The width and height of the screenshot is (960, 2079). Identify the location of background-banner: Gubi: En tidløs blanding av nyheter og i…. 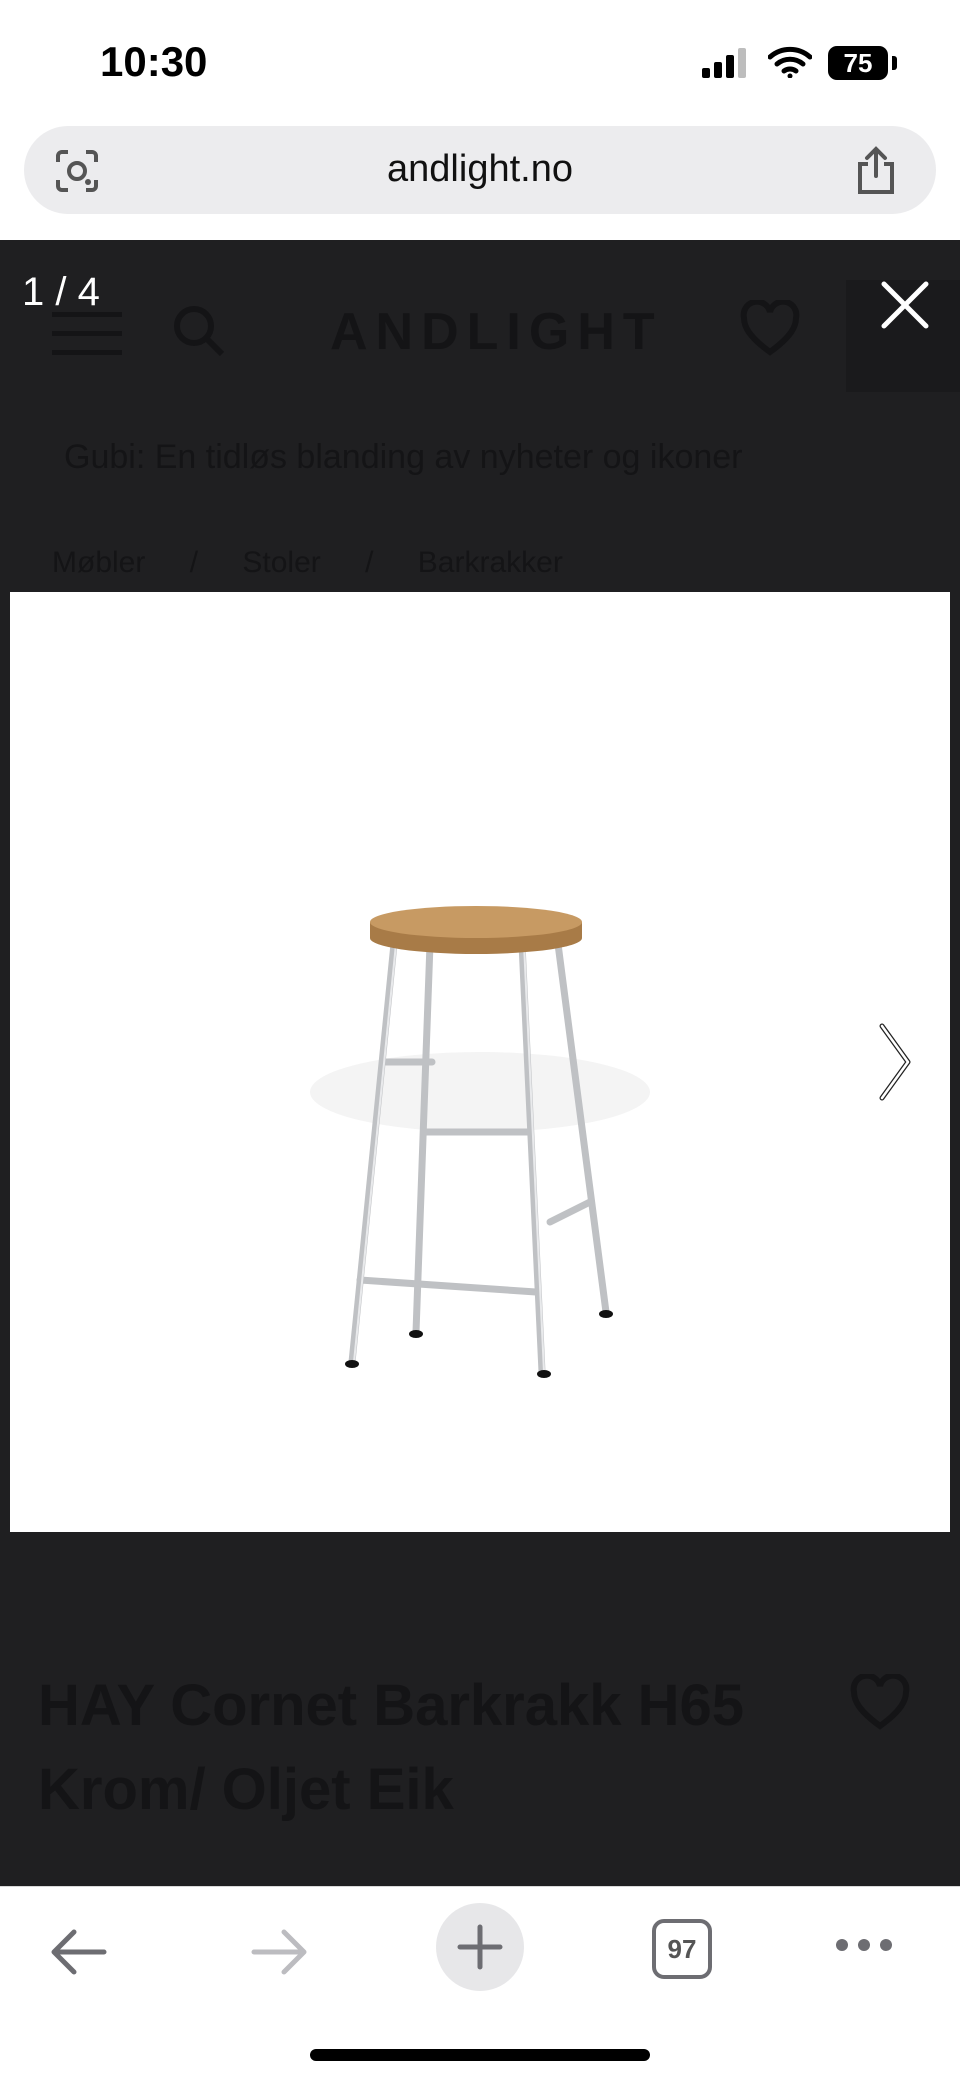
(403, 457).